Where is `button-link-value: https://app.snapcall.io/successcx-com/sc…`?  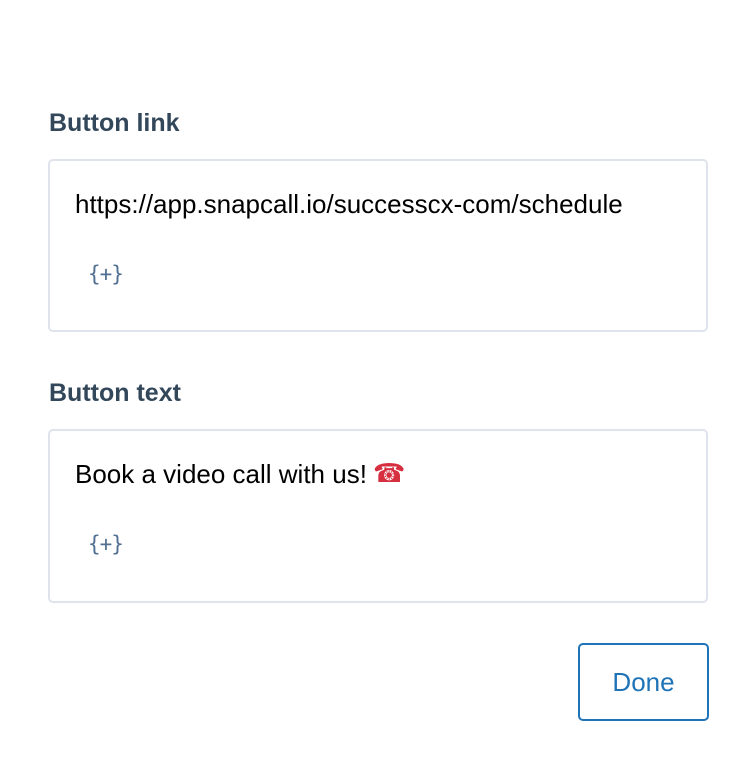 button-link-value: https://app.snapcall.io/successcx-com/sc… is located at coordinates (349, 204).